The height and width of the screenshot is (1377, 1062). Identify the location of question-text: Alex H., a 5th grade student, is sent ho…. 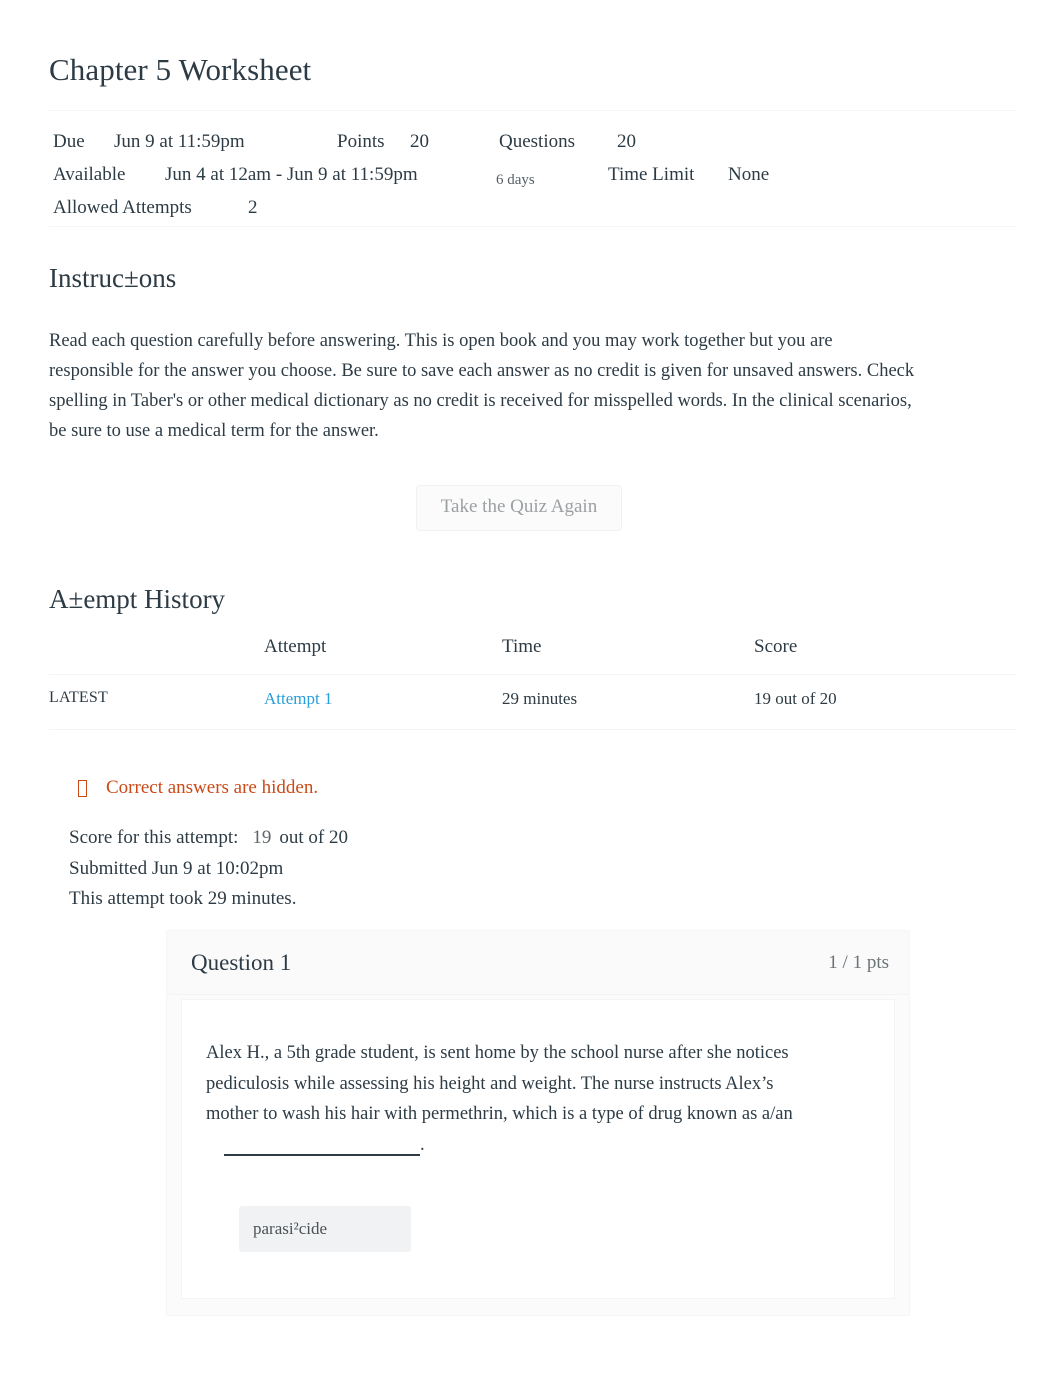
(511, 1099).